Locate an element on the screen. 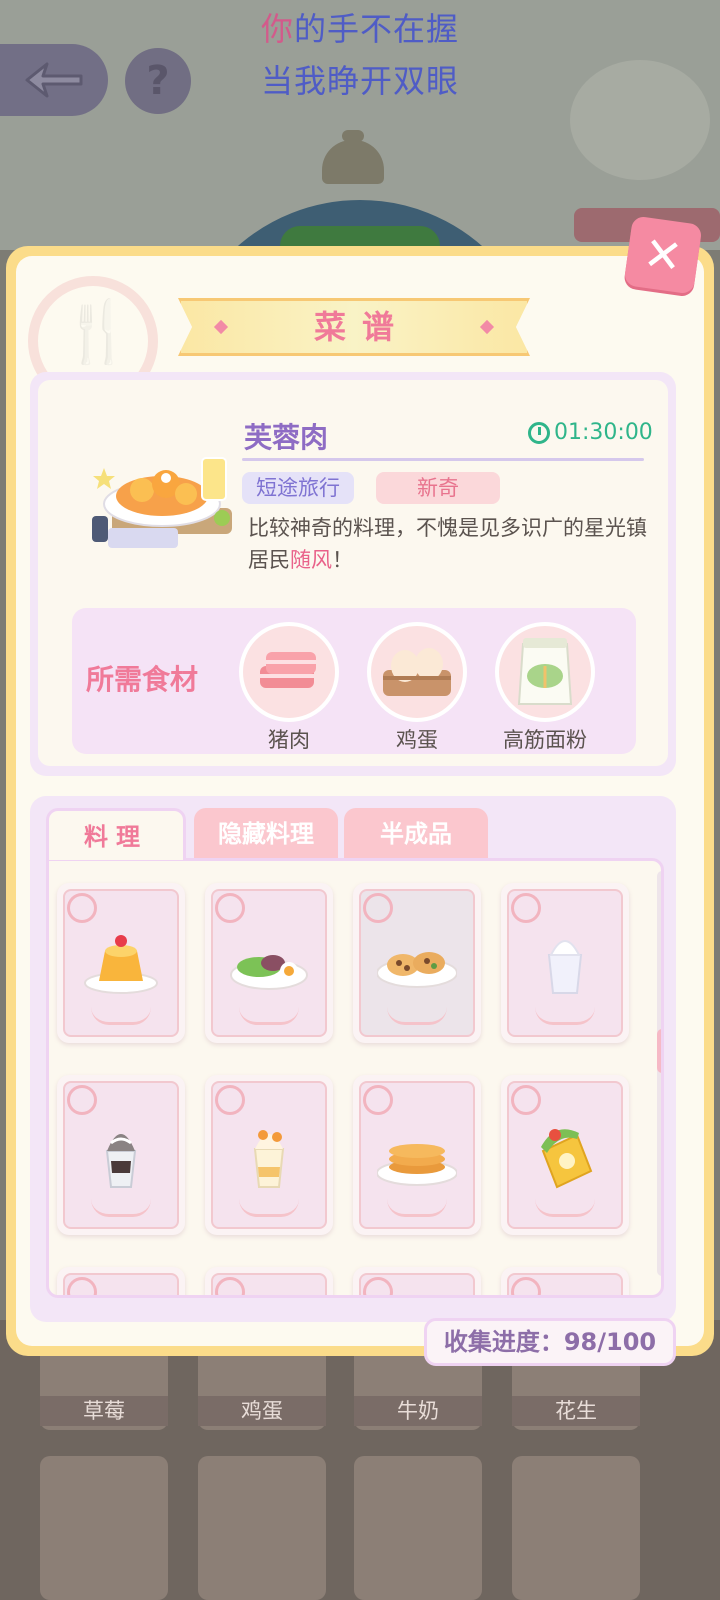 The height and width of the screenshot is (1600, 720). ingredient-name: 高筋面粉 is located at coordinates (545, 740).